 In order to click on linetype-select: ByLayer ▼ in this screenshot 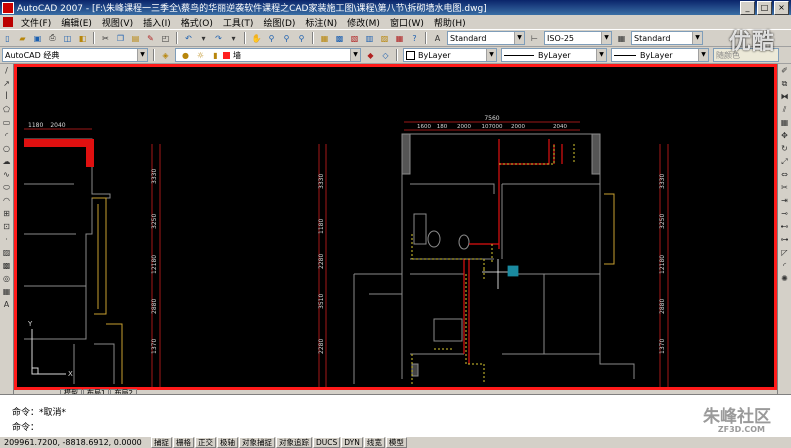, I will do `click(554, 55)`.